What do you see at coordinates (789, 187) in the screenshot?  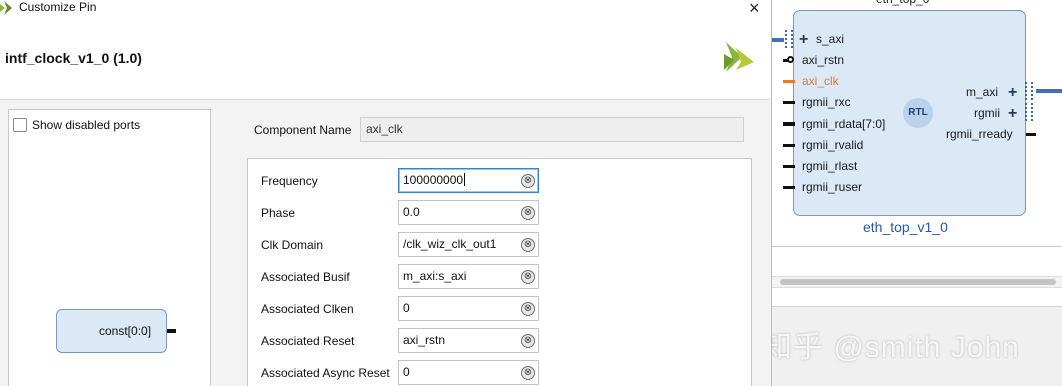 I see `rgmii-ruser-stub` at bounding box center [789, 187].